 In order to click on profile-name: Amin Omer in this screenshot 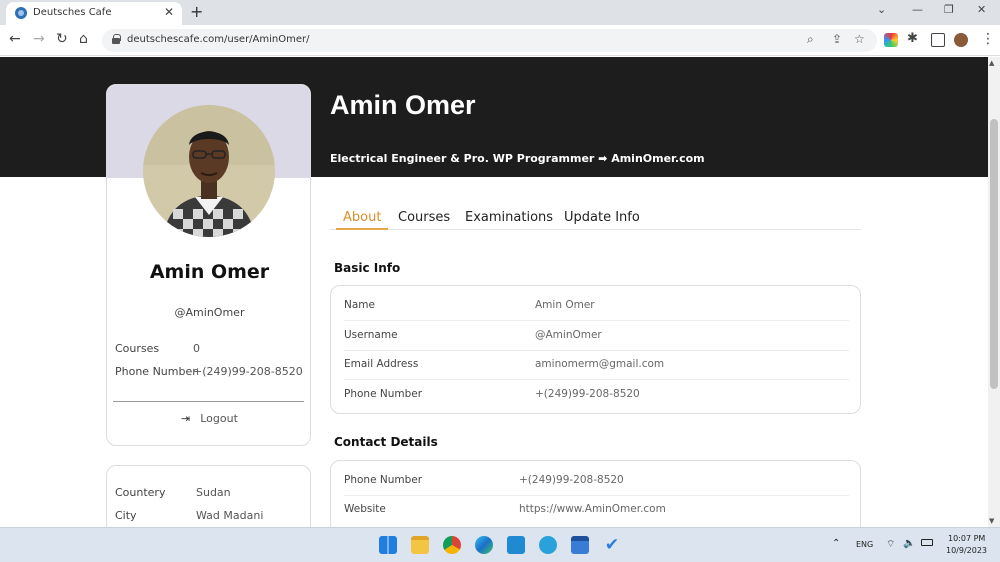, I will do `click(209, 272)`.